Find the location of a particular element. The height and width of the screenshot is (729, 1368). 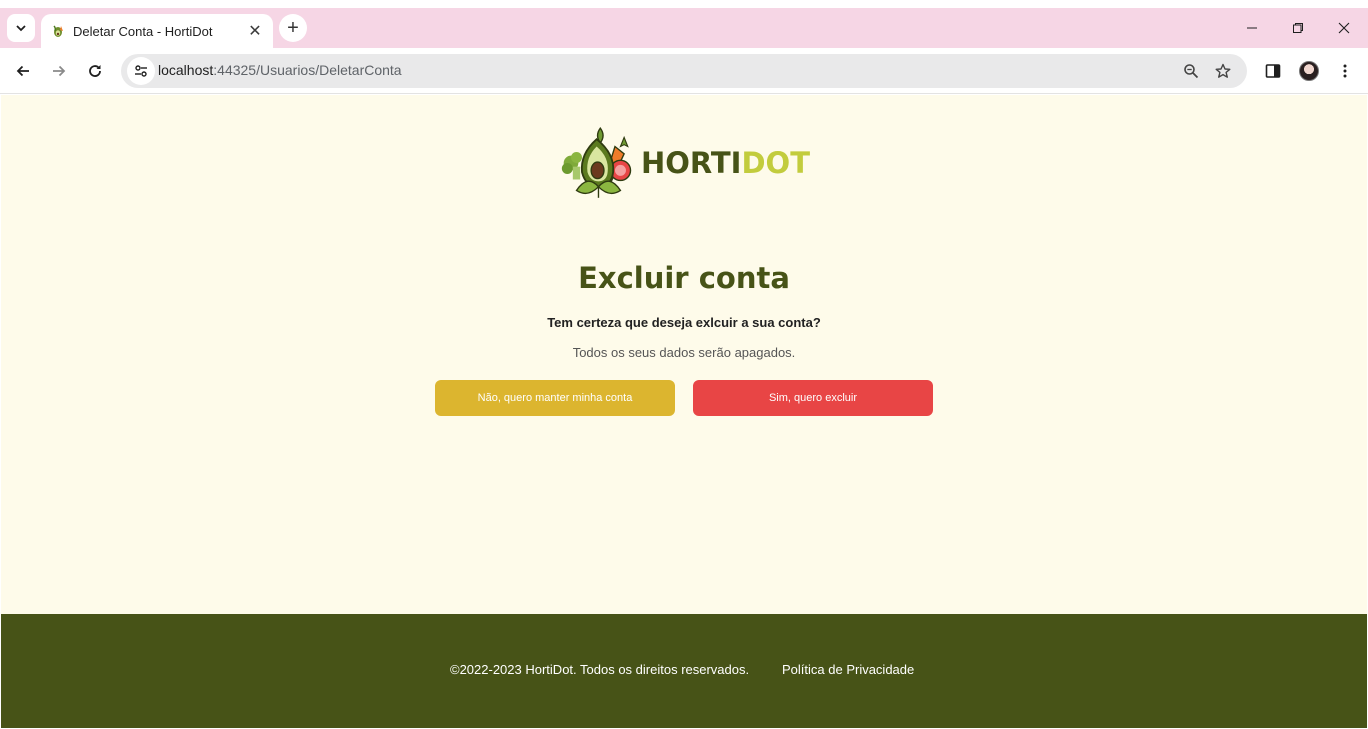

zoom-icon is located at coordinates (1191, 71).